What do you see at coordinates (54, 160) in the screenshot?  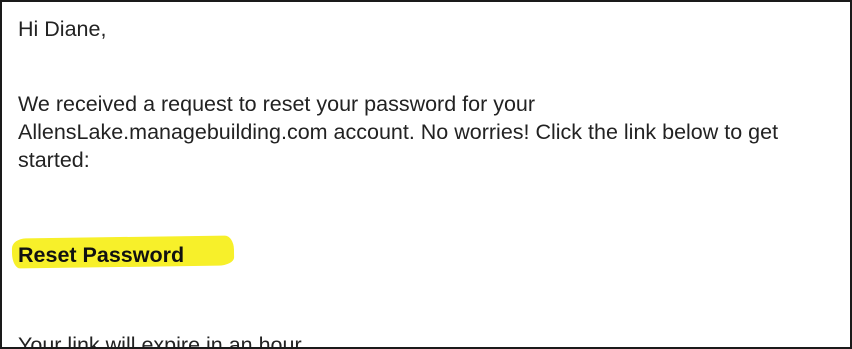 I see `email-paragraph-line-3: started:` at bounding box center [54, 160].